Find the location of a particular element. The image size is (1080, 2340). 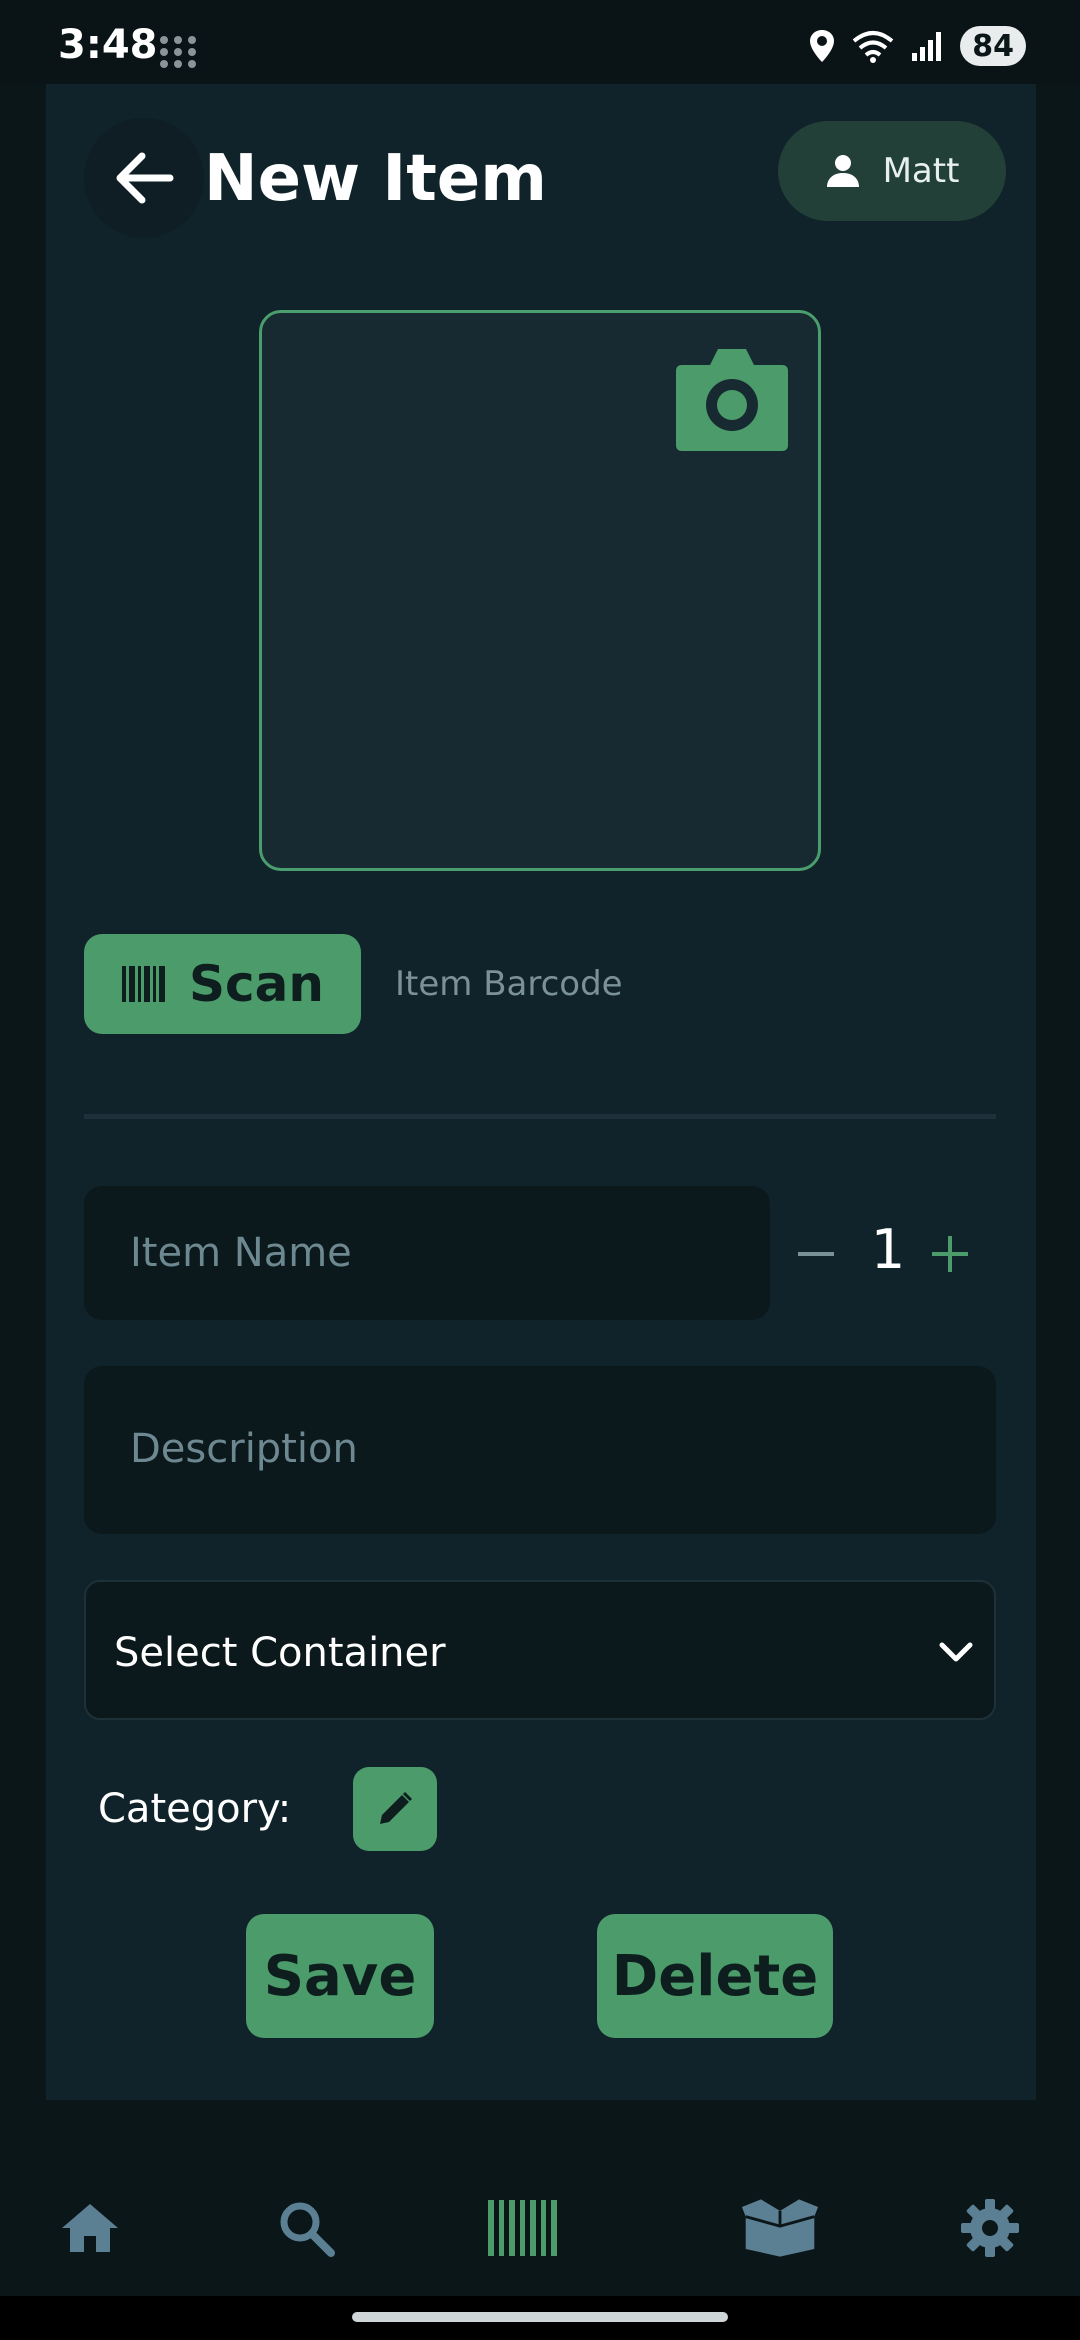

page-title: New Item is located at coordinates (375, 179).